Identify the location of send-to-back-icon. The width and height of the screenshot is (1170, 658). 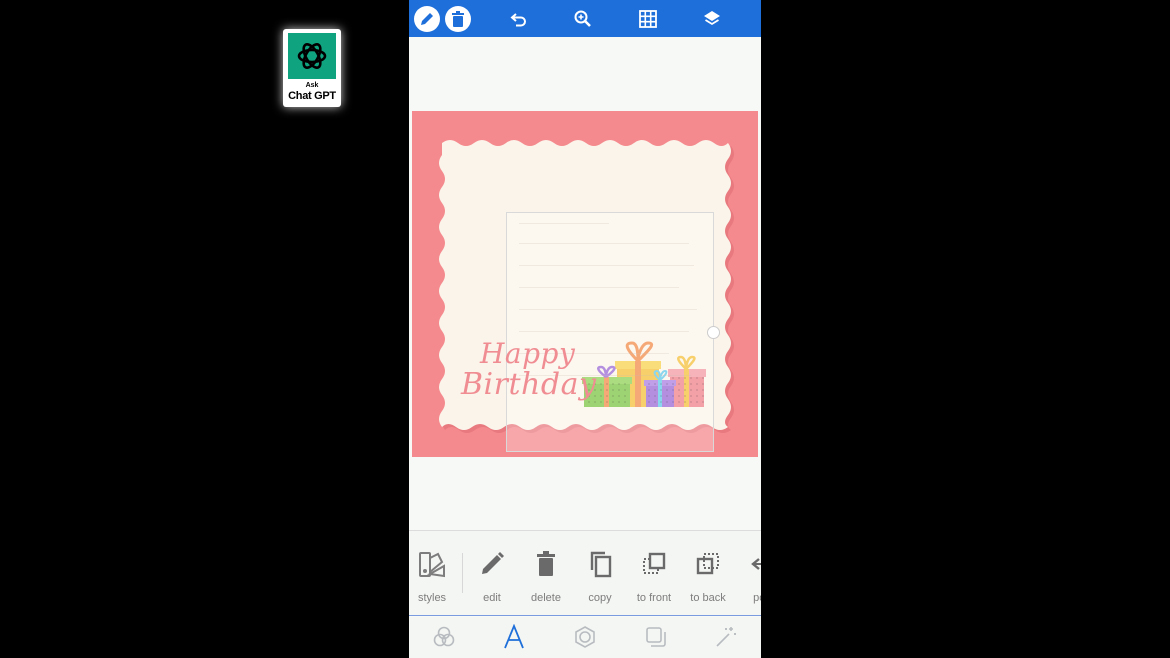
(708, 564).